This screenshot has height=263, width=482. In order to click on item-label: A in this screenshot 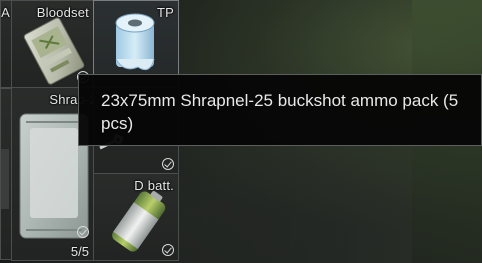, I will do `click(5, 12)`.